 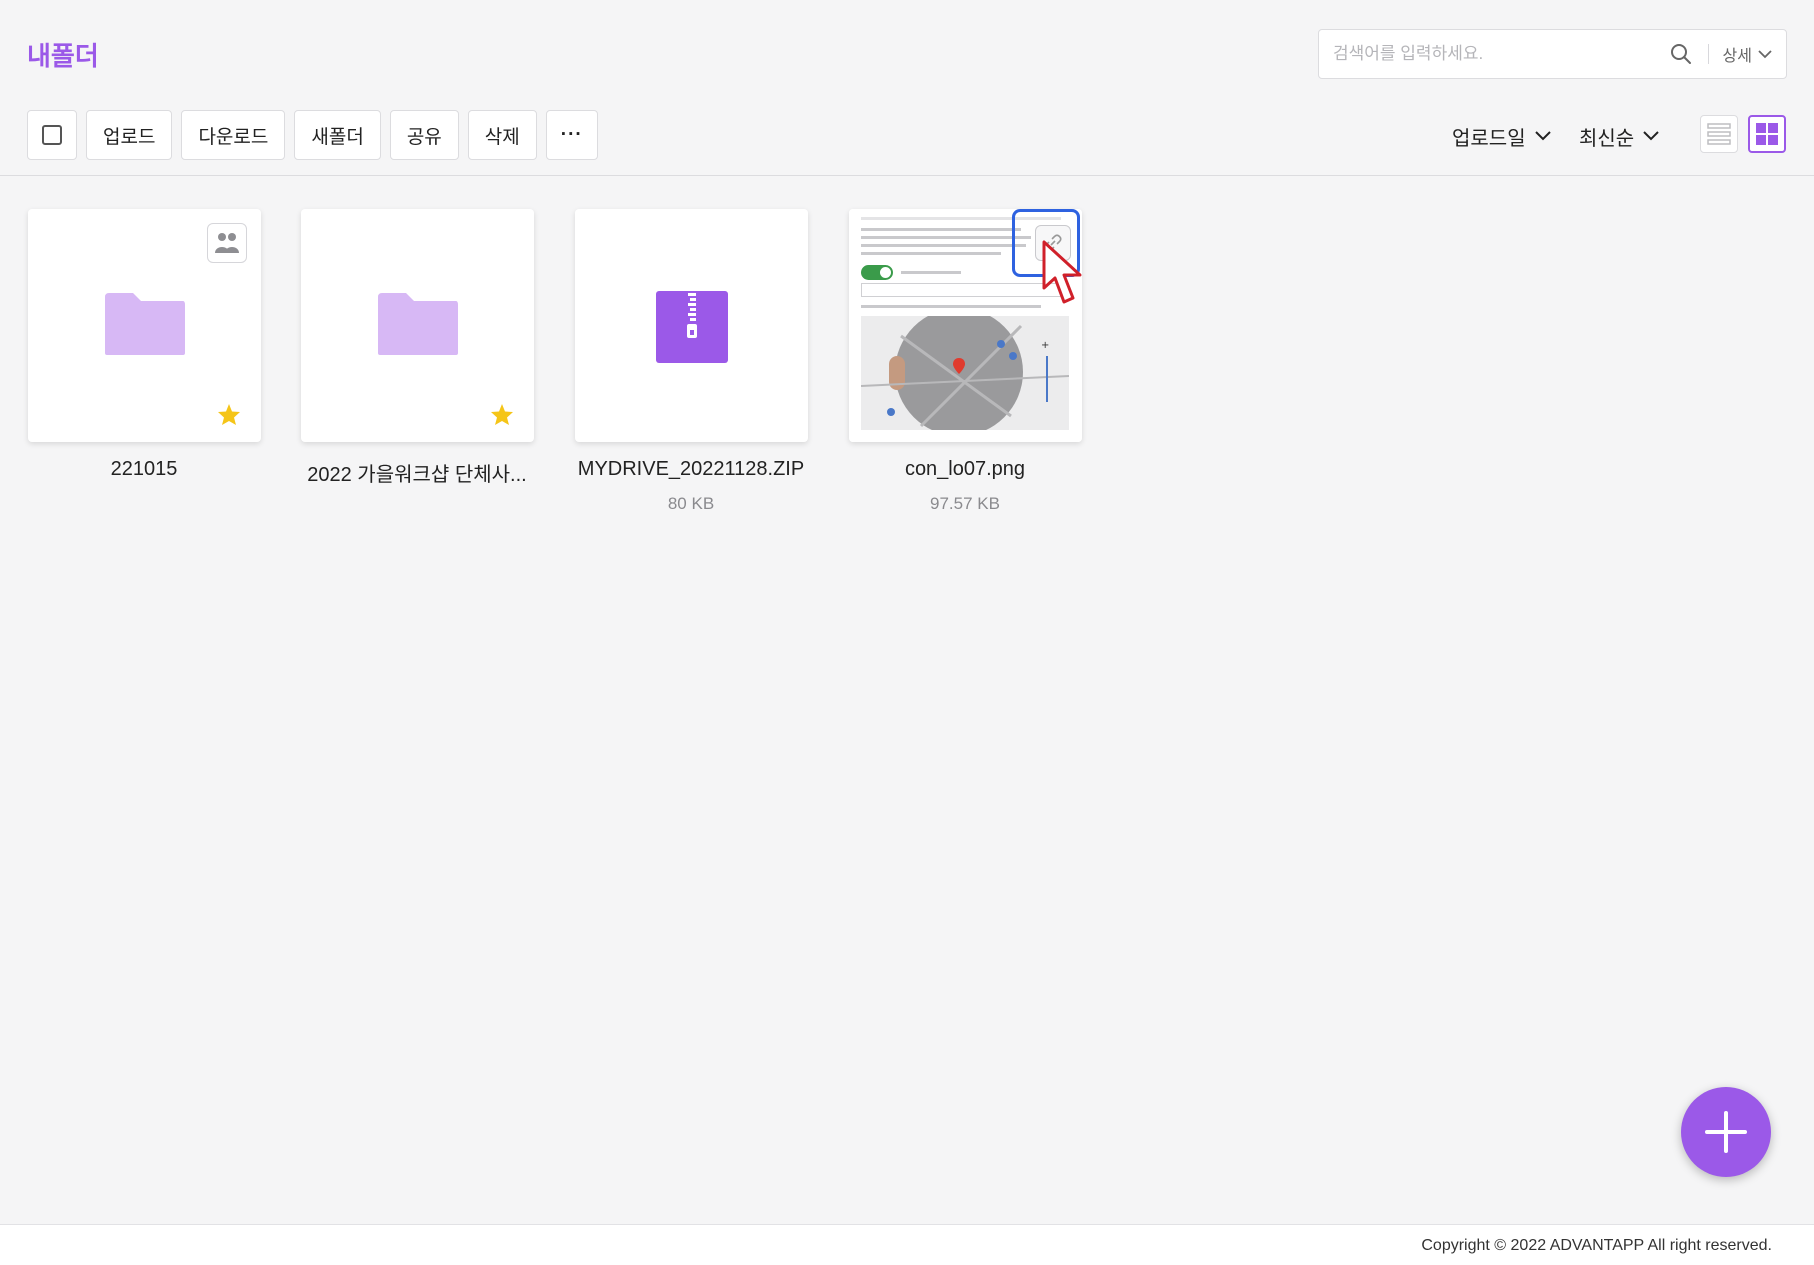 What do you see at coordinates (1737, 56) in the screenshot?
I see `detail-search-label: 상세` at bounding box center [1737, 56].